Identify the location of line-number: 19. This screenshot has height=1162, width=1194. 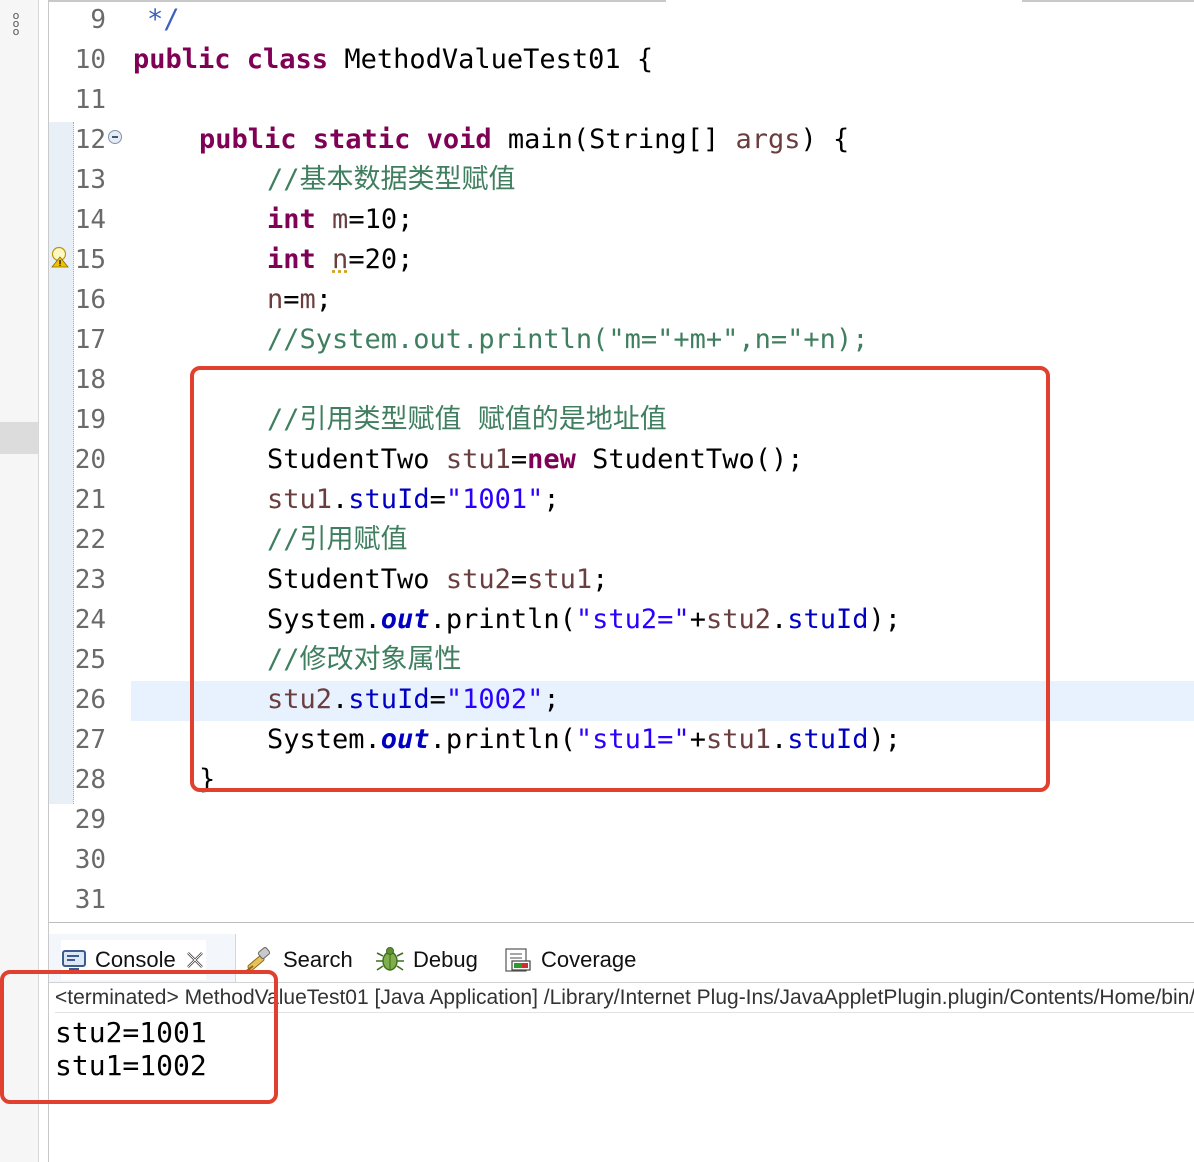
(90, 420).